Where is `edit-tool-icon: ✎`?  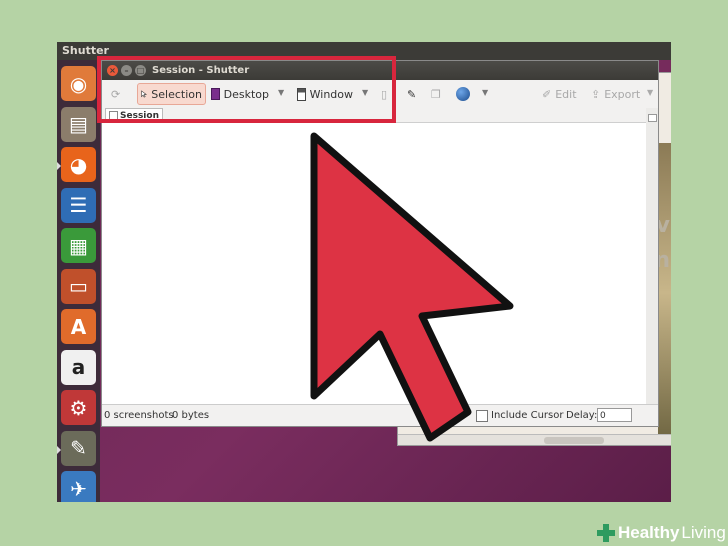
edit-tool-icon: ✎ is located at coordinates (413, 94).